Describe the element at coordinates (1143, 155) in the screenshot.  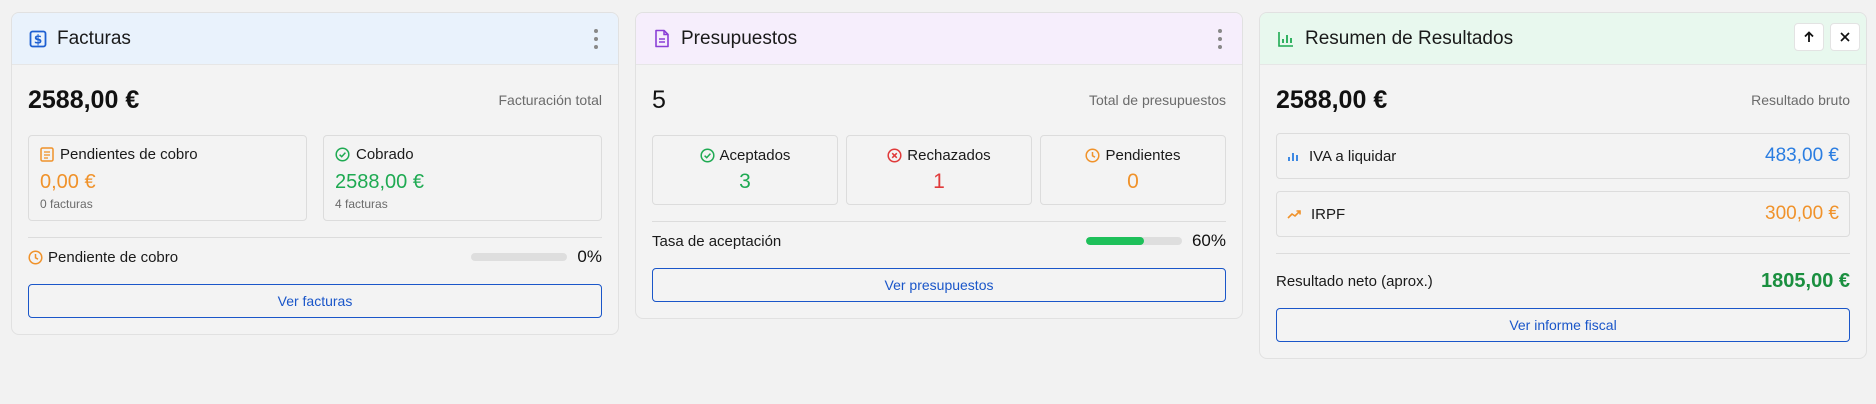
I see `pending-label: Pendientes` at that location.